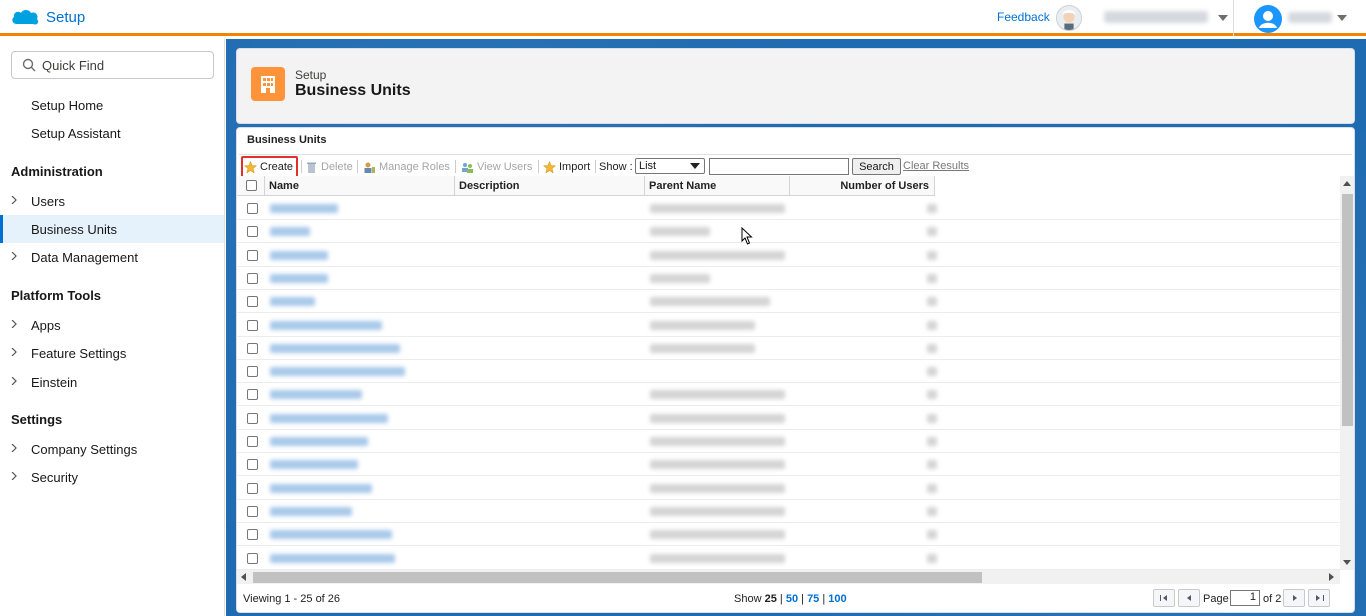 Image resolution: width=1366 pixels, height=616 pixels. What do you see at coordinates (1268, 19) in the screenshot?
I see `user-avatar-icon` at bounding box center [1268, 19].